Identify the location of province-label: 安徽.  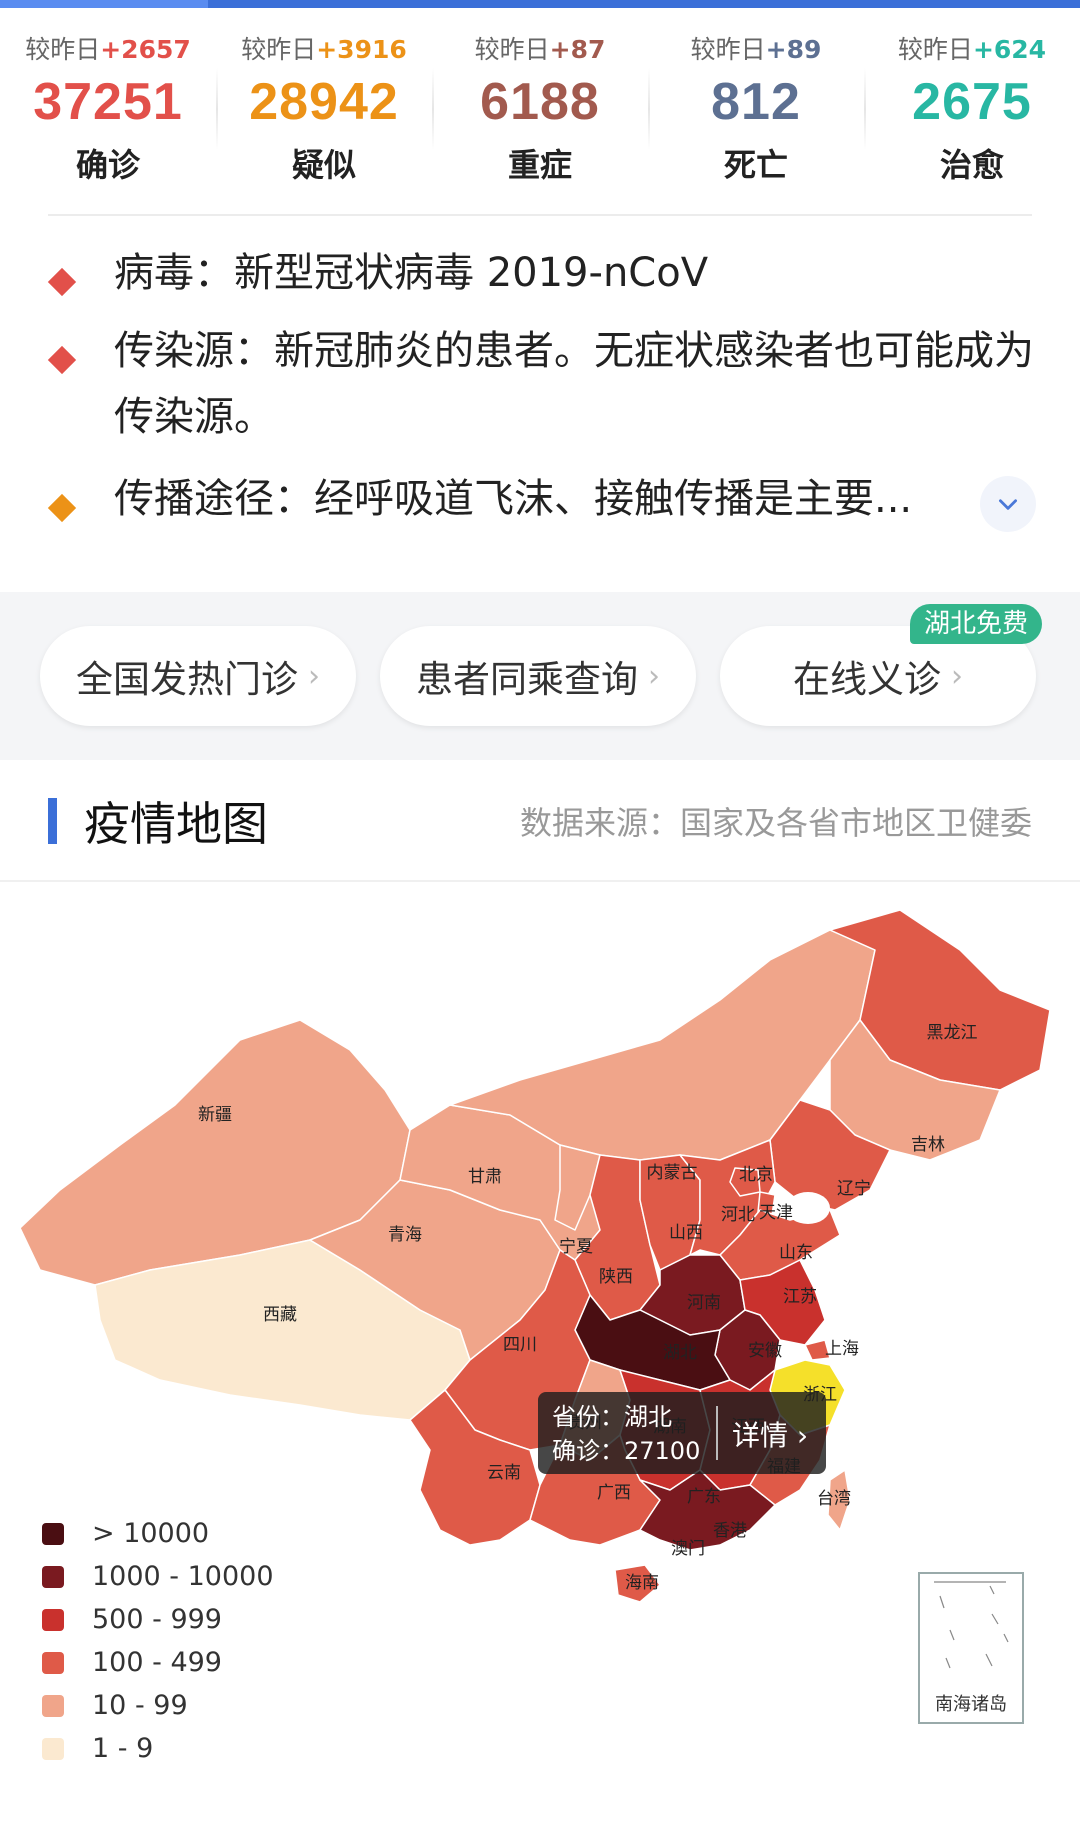
(765, 1351).